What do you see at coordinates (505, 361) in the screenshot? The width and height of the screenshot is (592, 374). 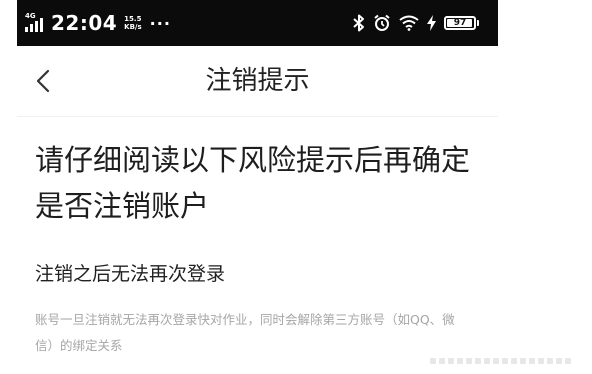 I see `watermark` at bounding box center [505, 361].